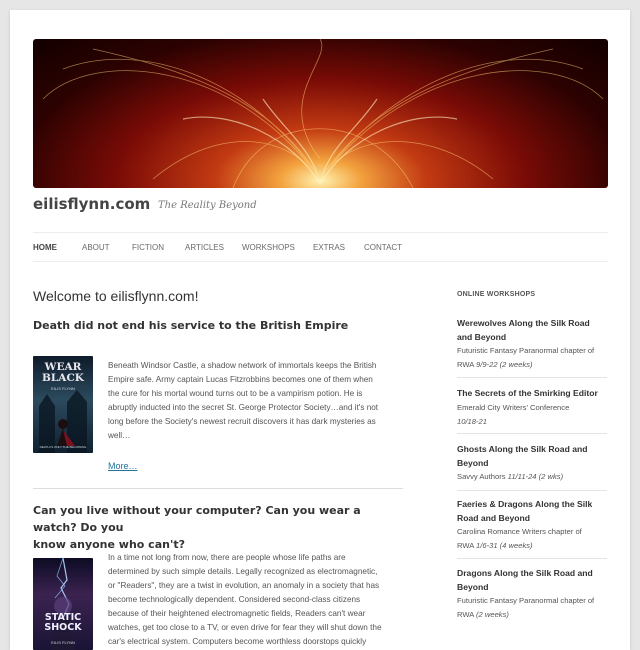 This screenshot has height=650, width=640. What do you see at coordinates (329, 247) in the screenshot?
I see `nav-item-extras: EXTRAS` at bounding box center [329, 247].